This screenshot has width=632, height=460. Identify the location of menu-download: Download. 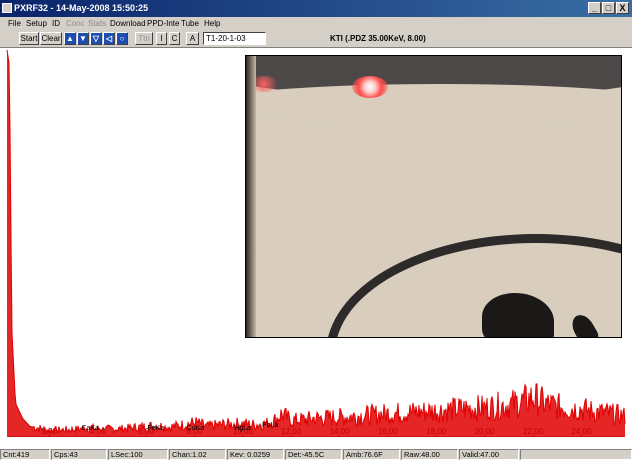
(128, 23).